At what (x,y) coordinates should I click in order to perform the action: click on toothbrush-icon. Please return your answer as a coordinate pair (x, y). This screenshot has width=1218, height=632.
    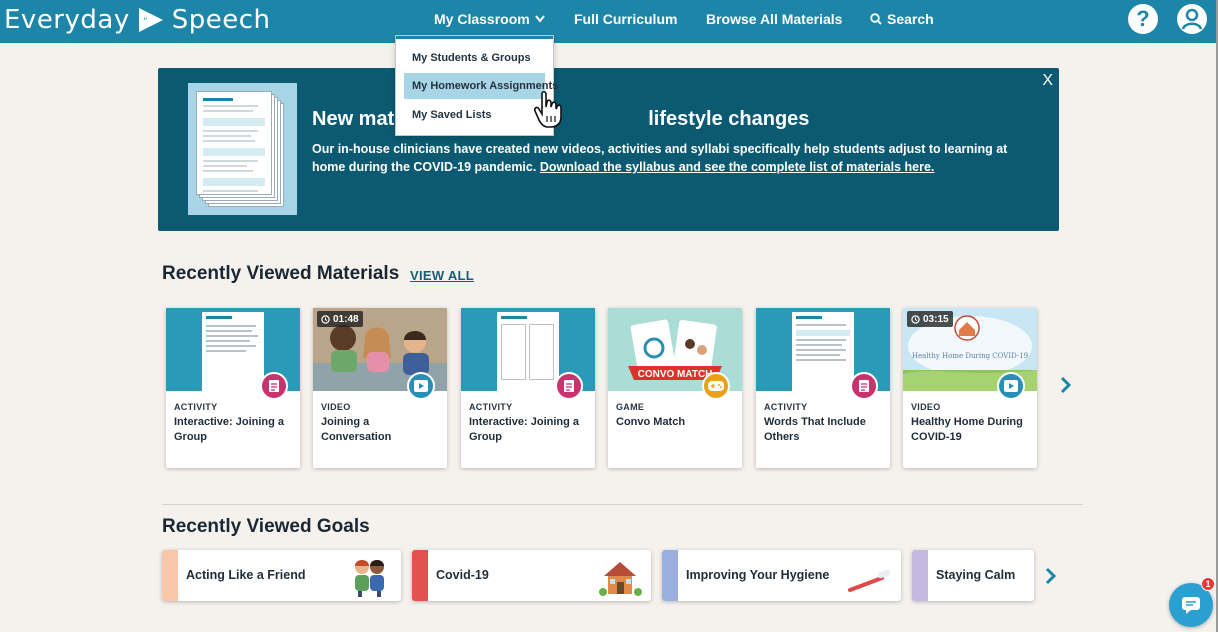
    Looking at the image, I should click on (869, 580).